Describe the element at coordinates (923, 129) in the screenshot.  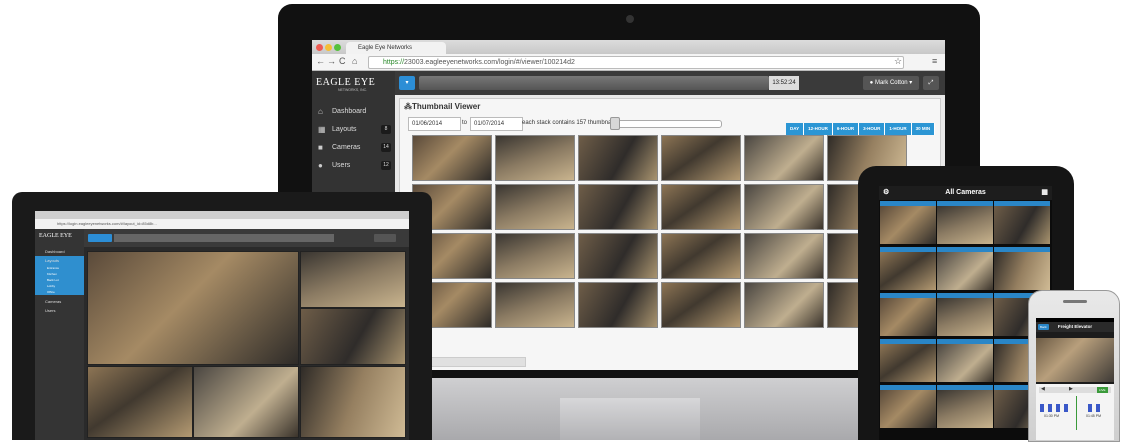
I see `range-30min-button: 30 MIN` at that location.